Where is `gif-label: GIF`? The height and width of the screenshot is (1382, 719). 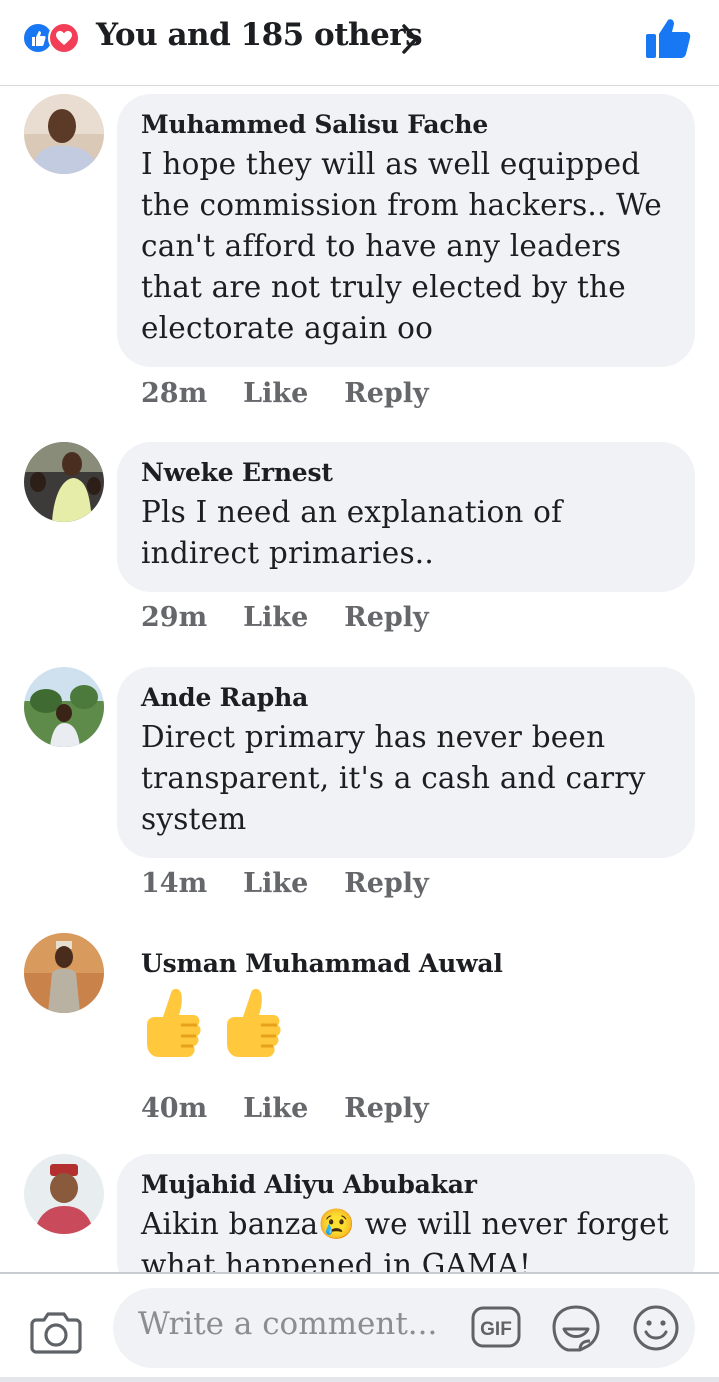
gif-label: GIF is located at coordinates (496, 1329).